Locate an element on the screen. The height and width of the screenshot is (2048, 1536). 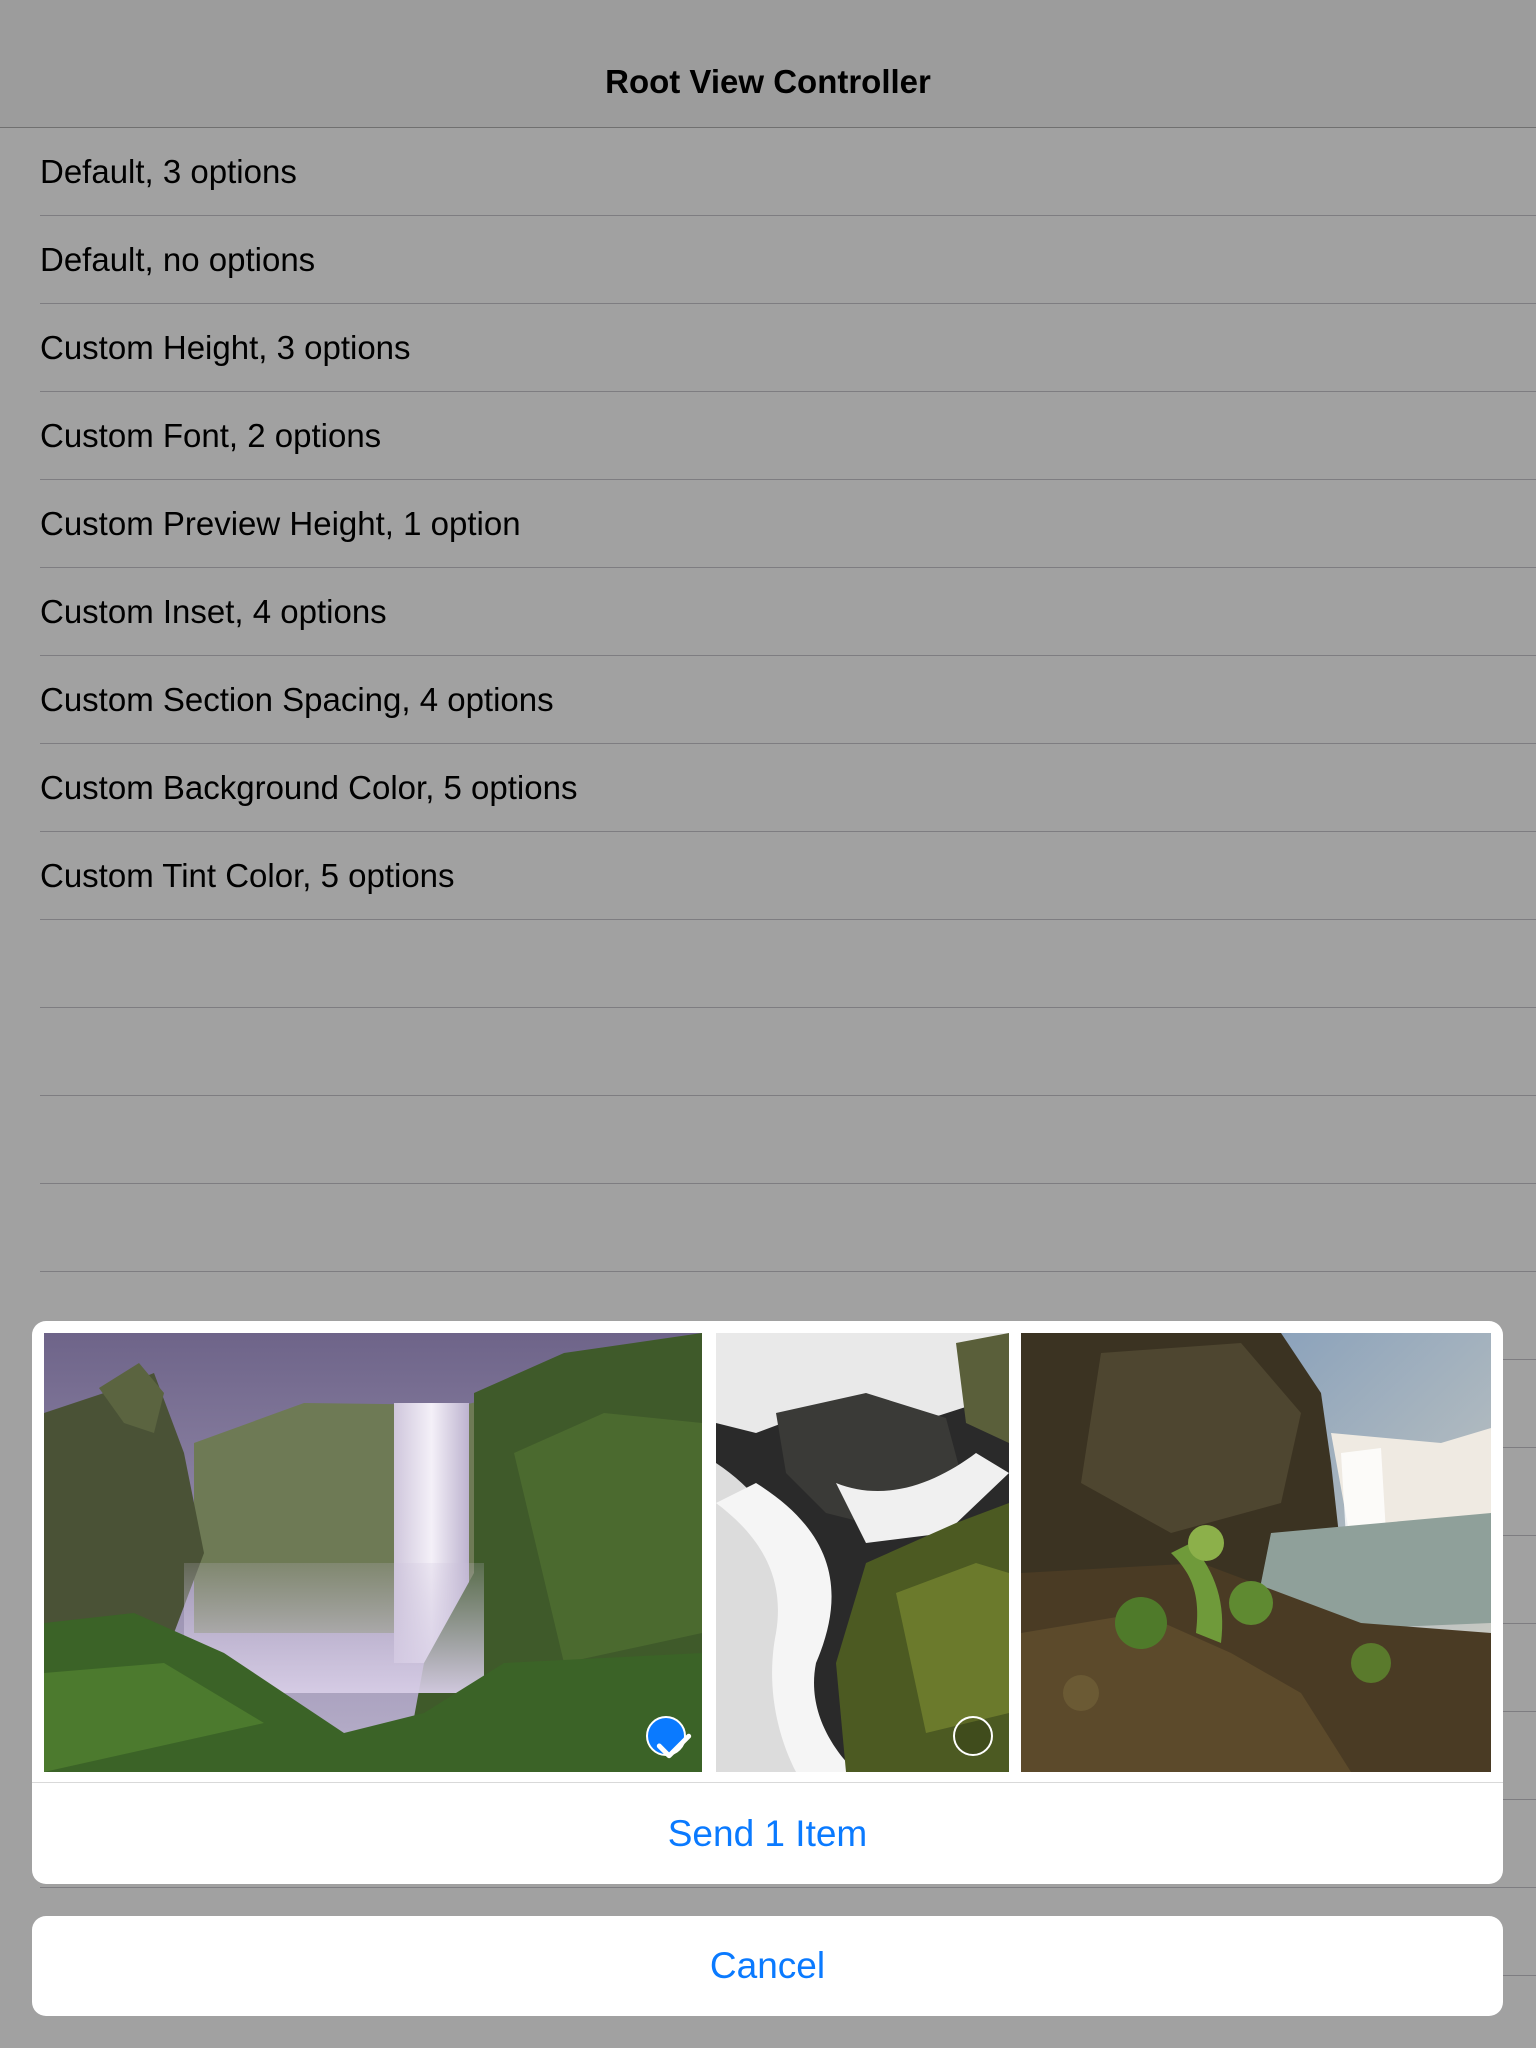
send-items-button: Send 1 Item is located at coordinates (767, 1833).